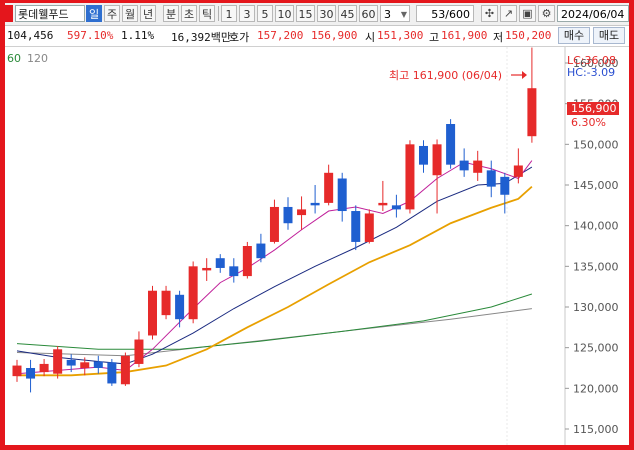  What do you see at coordinates (218, 13) in the screenshot?
I see `toolbar-divider` at bounding box center [218, 13].